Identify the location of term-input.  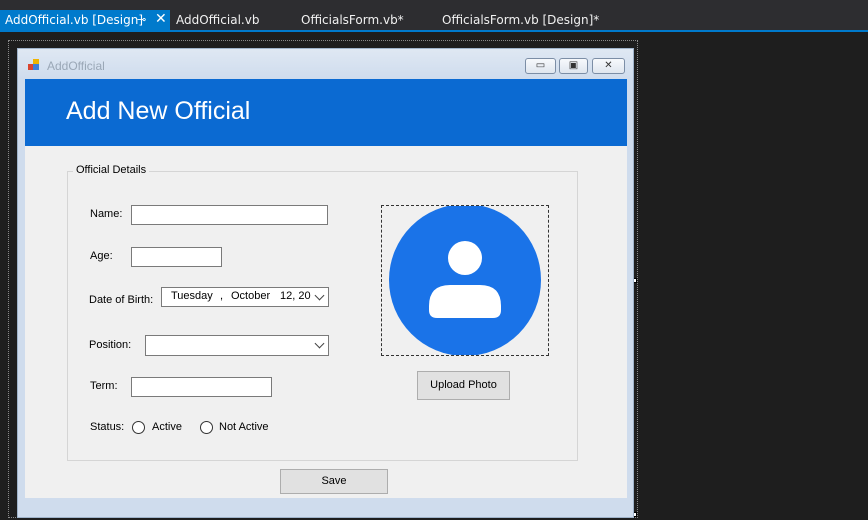
(201, 387).